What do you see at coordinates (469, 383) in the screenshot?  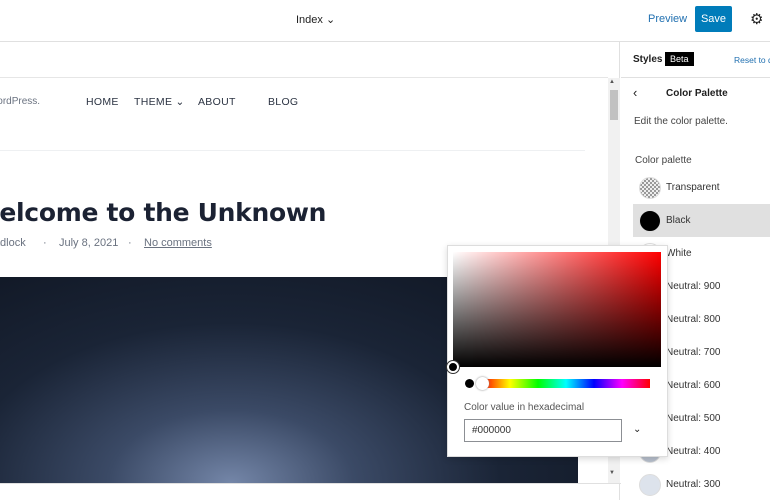 I see `current-color-preview` at bounding box center [469, 383].